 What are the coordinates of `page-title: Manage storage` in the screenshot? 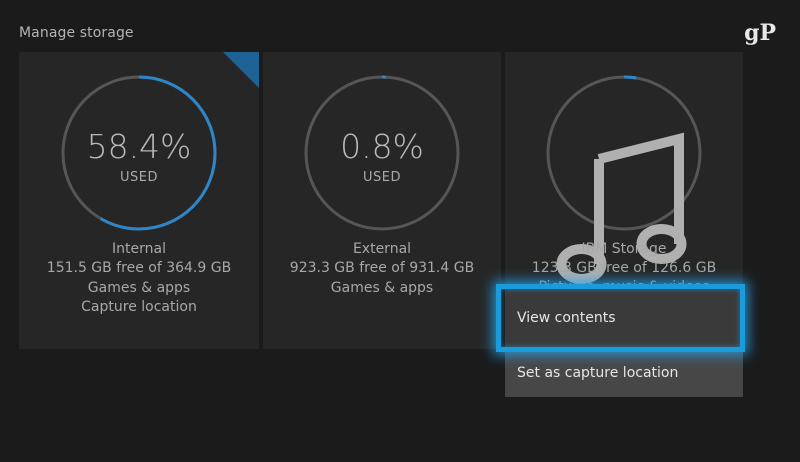 It's located at (76, 33).